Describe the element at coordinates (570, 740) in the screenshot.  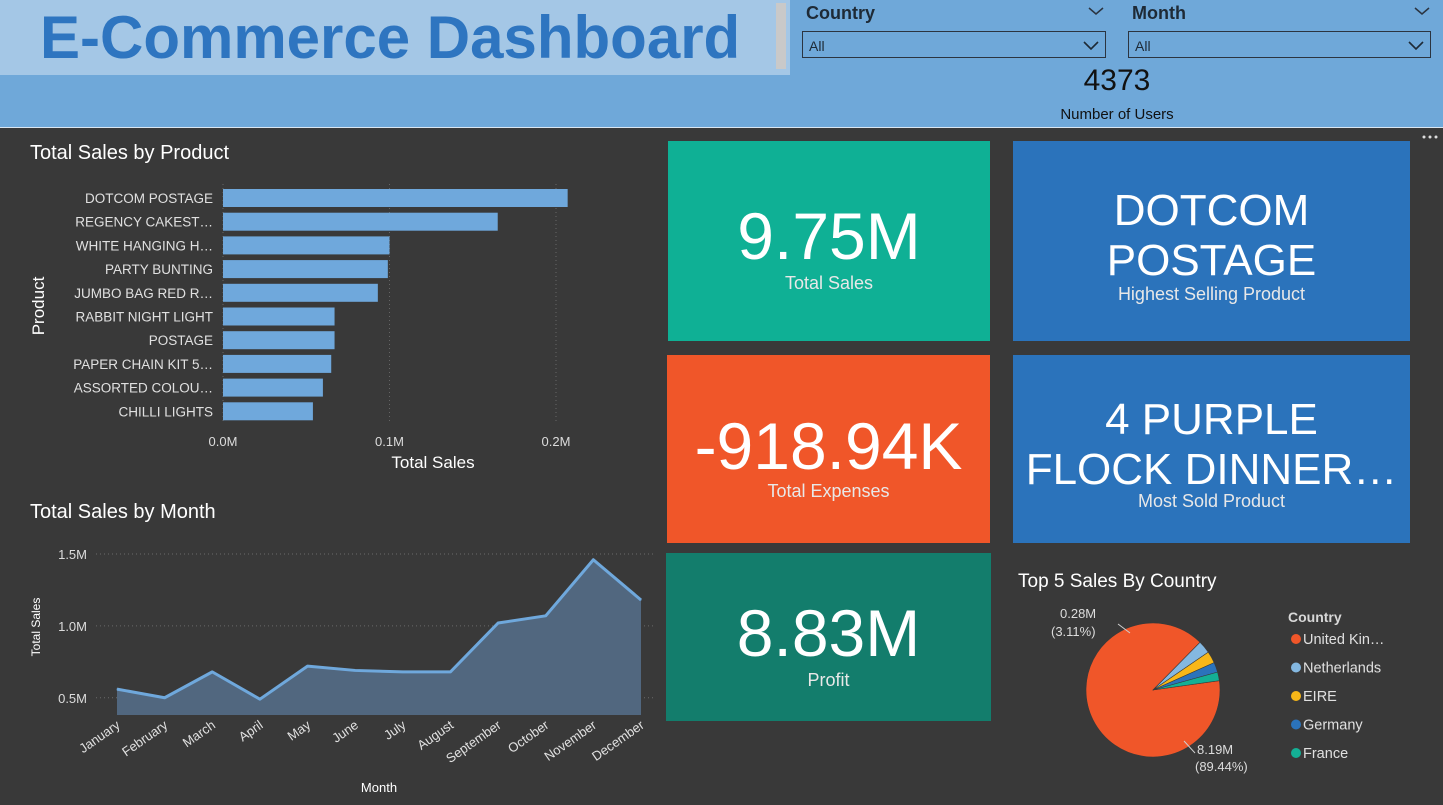
I see `month-tick-label: November` at that location.